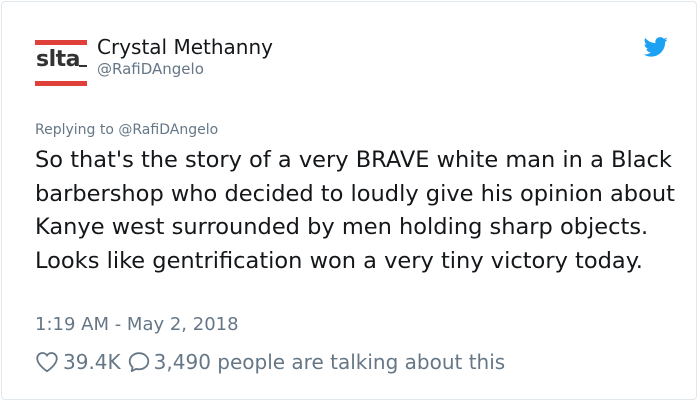  Describe the element at coordinates (137, 324) in the screenshot. I see `tweet-timestamp: 1:19 AM - May 2, 2018` at that location.